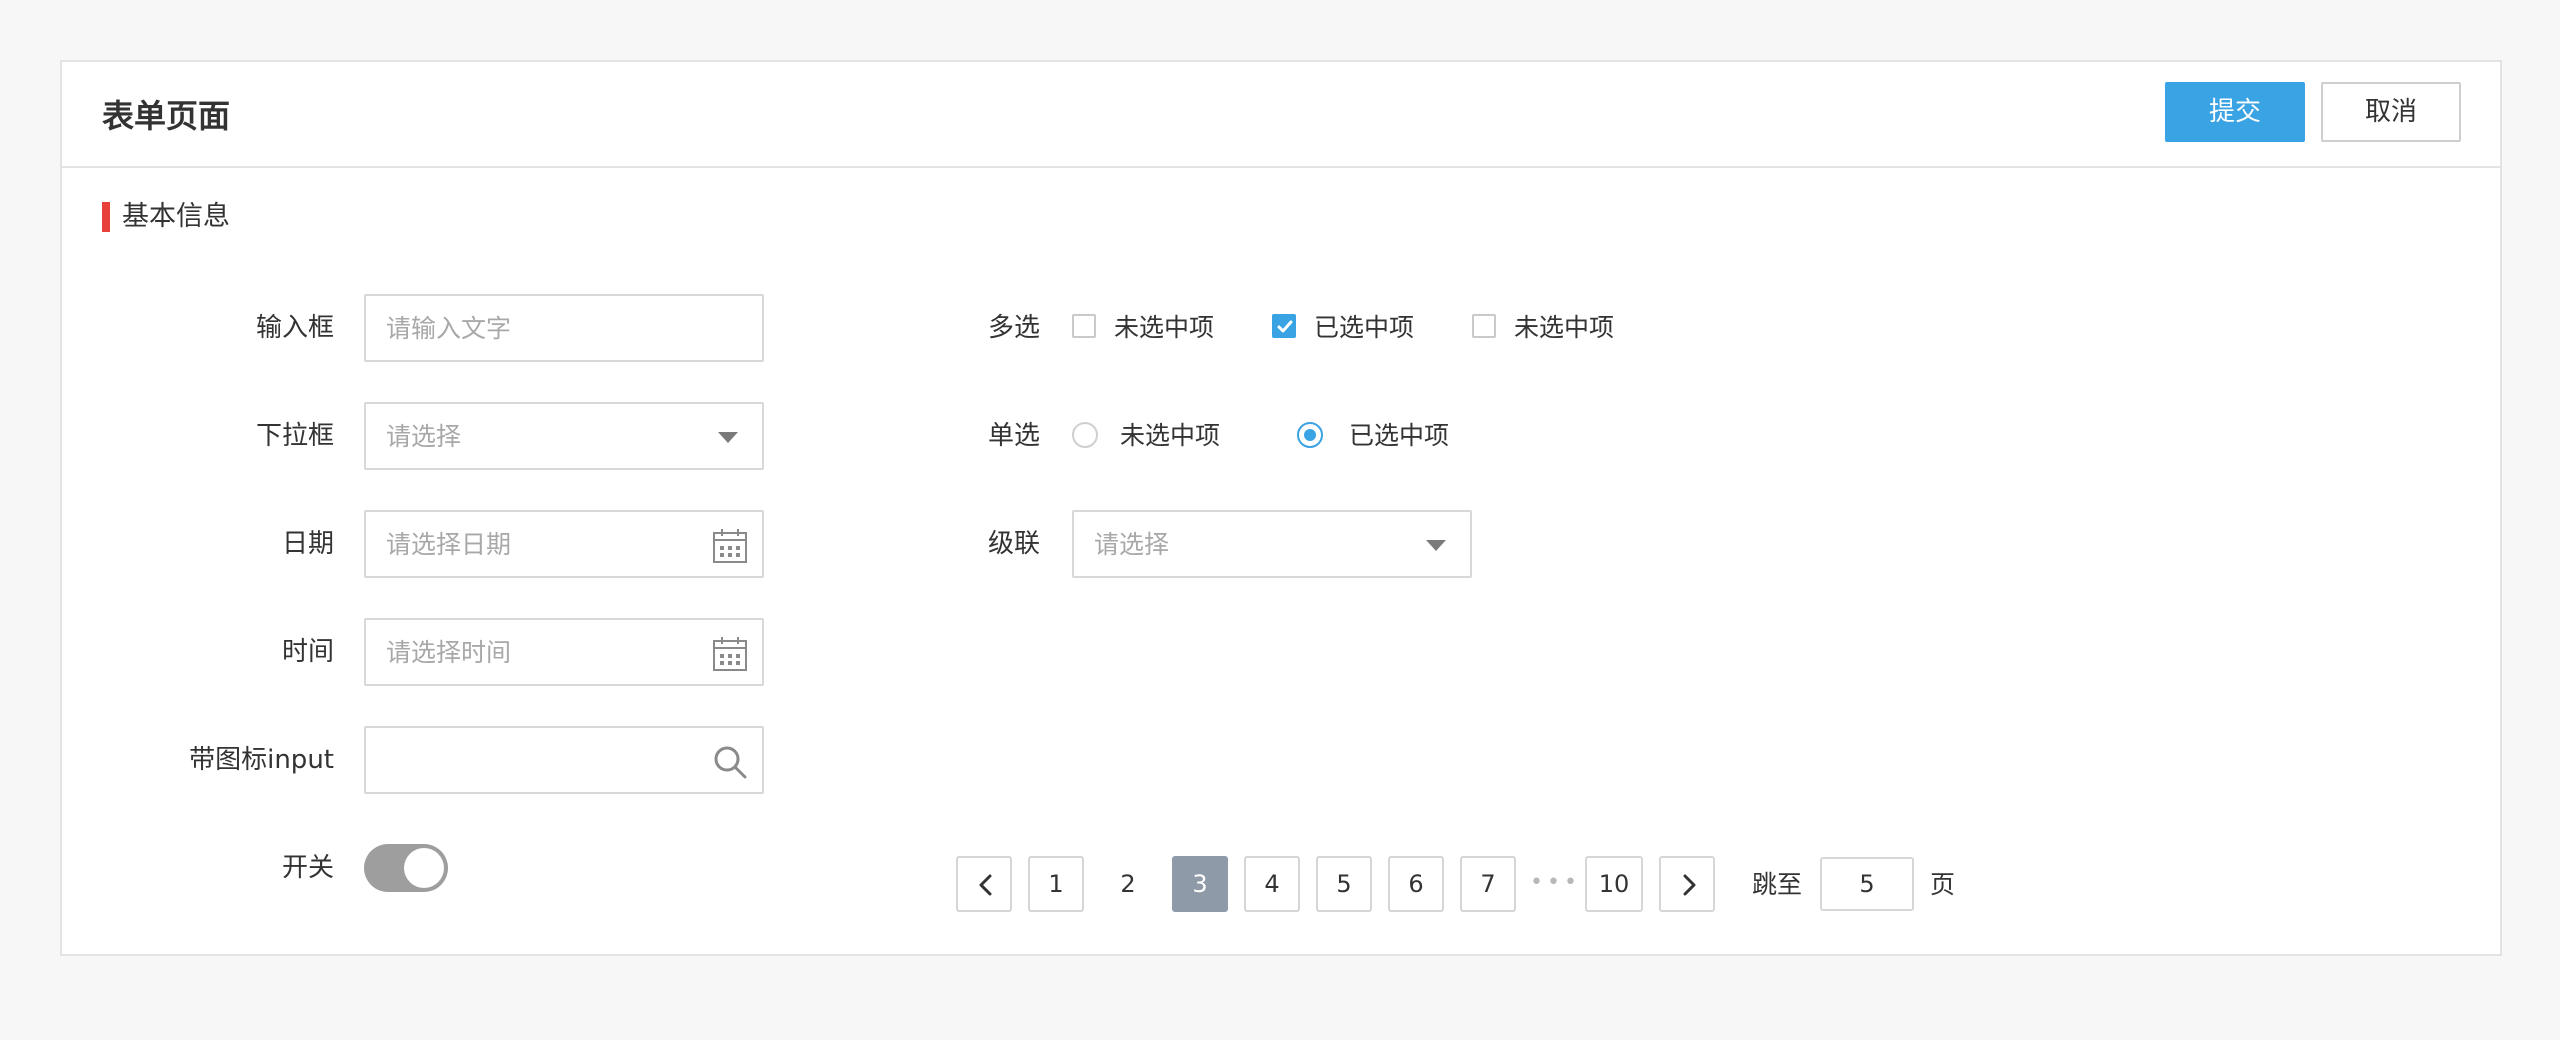 Image resolution: width=2560 pixels, height=1040 pixels. What do you see at coordinates (307, 652) in the screenshot?
I see `time-label: 时间` at bounding box center [307, 652].